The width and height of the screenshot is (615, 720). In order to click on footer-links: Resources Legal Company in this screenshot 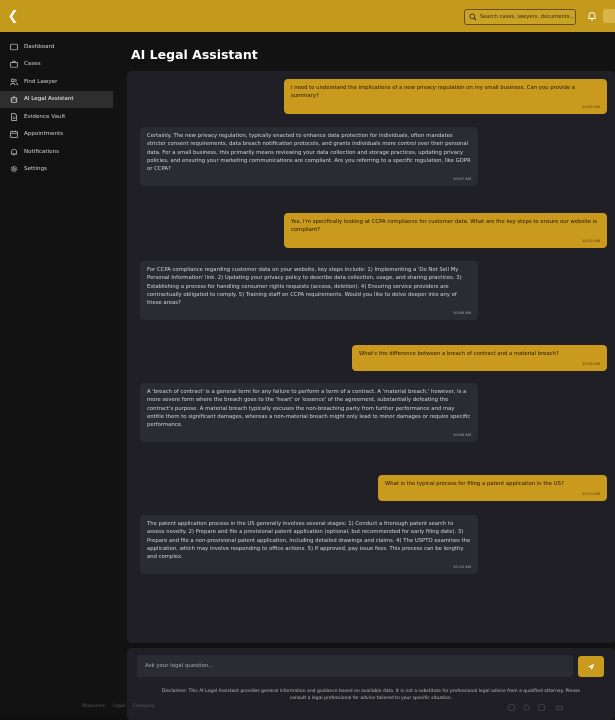, I will do `click(118, 706)`.